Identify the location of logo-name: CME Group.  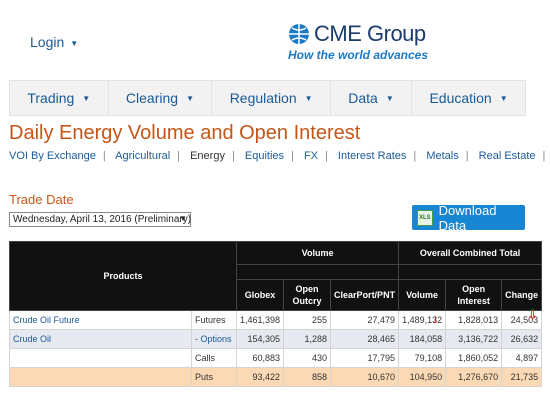
(370, 33).